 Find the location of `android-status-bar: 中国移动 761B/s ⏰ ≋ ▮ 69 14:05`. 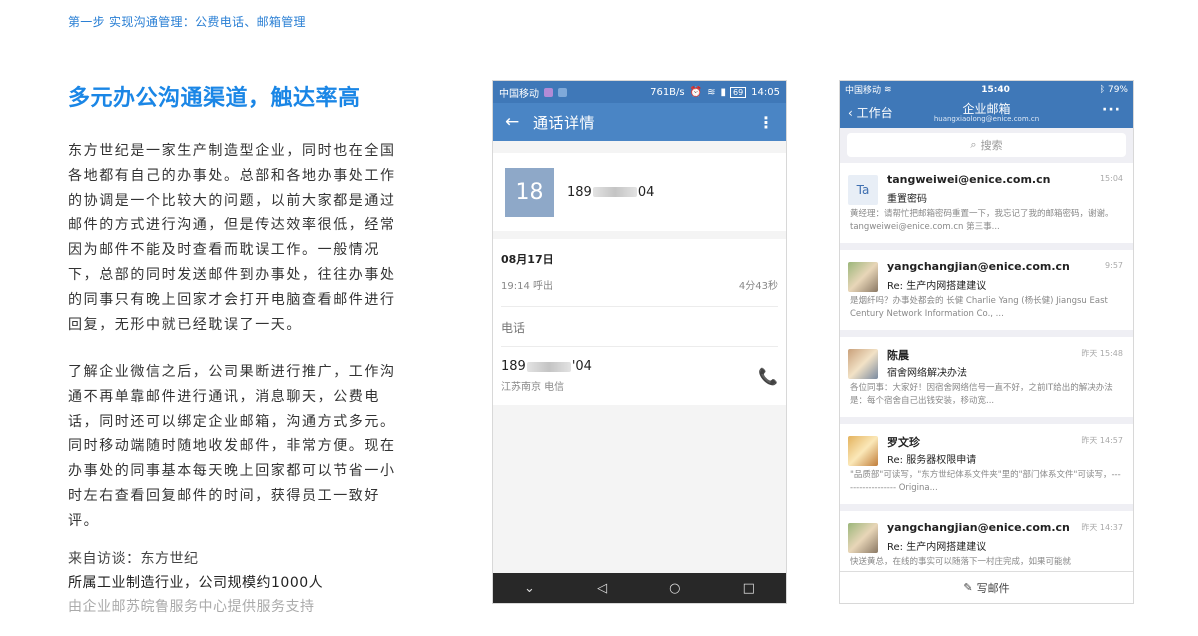

android-status-bar: 中国移动 761B/s ⏰ ≋ ▮ 69 14:05 is located at coordinates (639, 92).